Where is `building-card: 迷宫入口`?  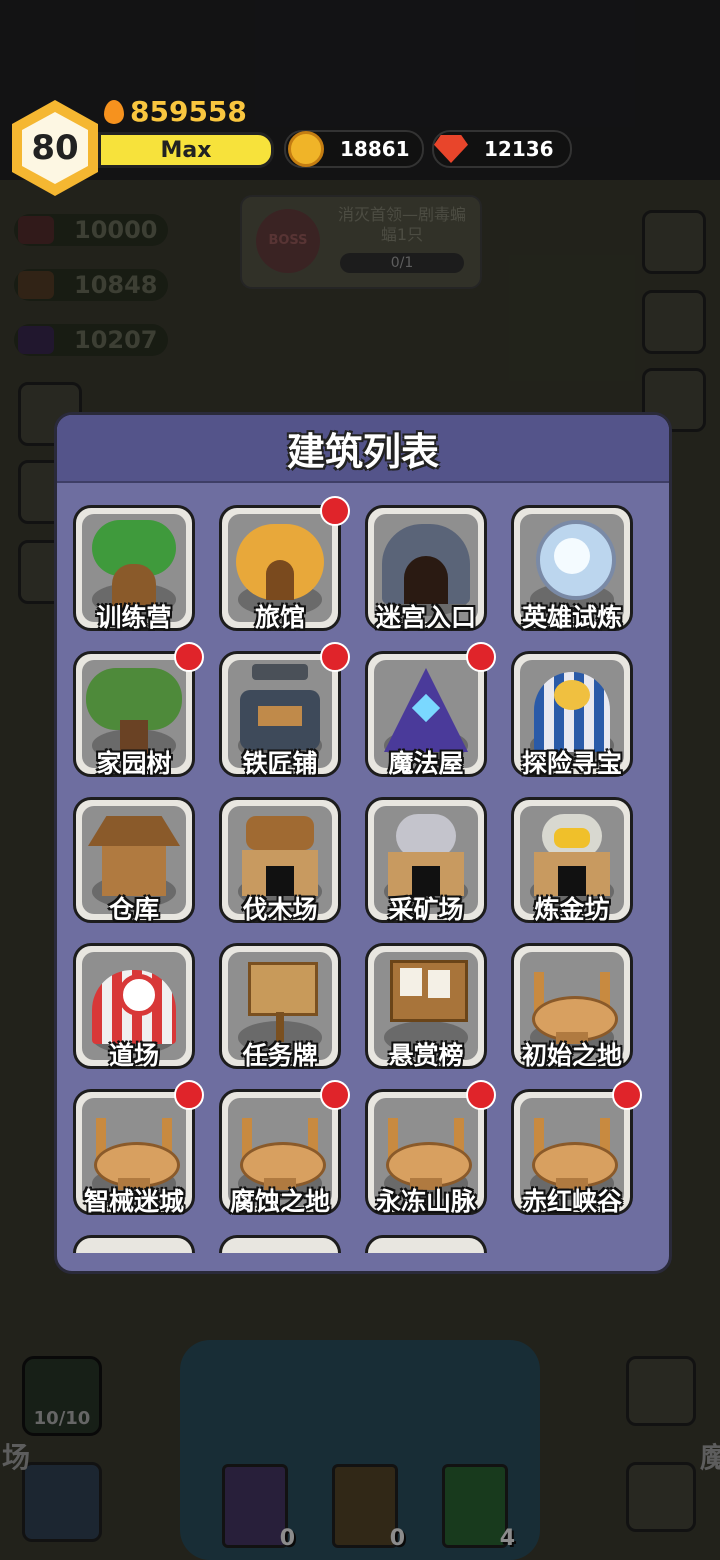
building-card: 迷宫入口 is located at coordinates (426, 568).